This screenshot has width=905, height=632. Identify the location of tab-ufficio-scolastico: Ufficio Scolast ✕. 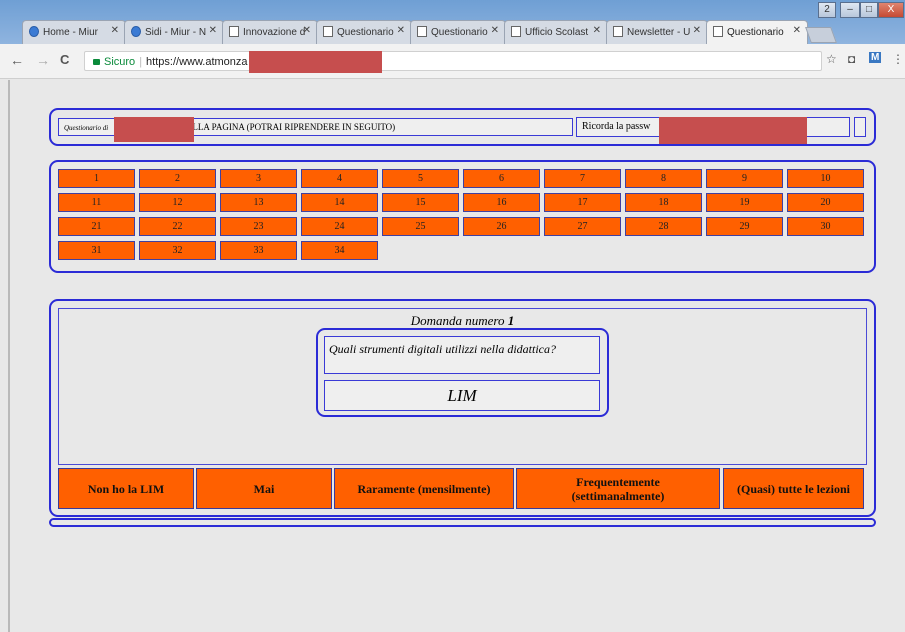
(556, 32).